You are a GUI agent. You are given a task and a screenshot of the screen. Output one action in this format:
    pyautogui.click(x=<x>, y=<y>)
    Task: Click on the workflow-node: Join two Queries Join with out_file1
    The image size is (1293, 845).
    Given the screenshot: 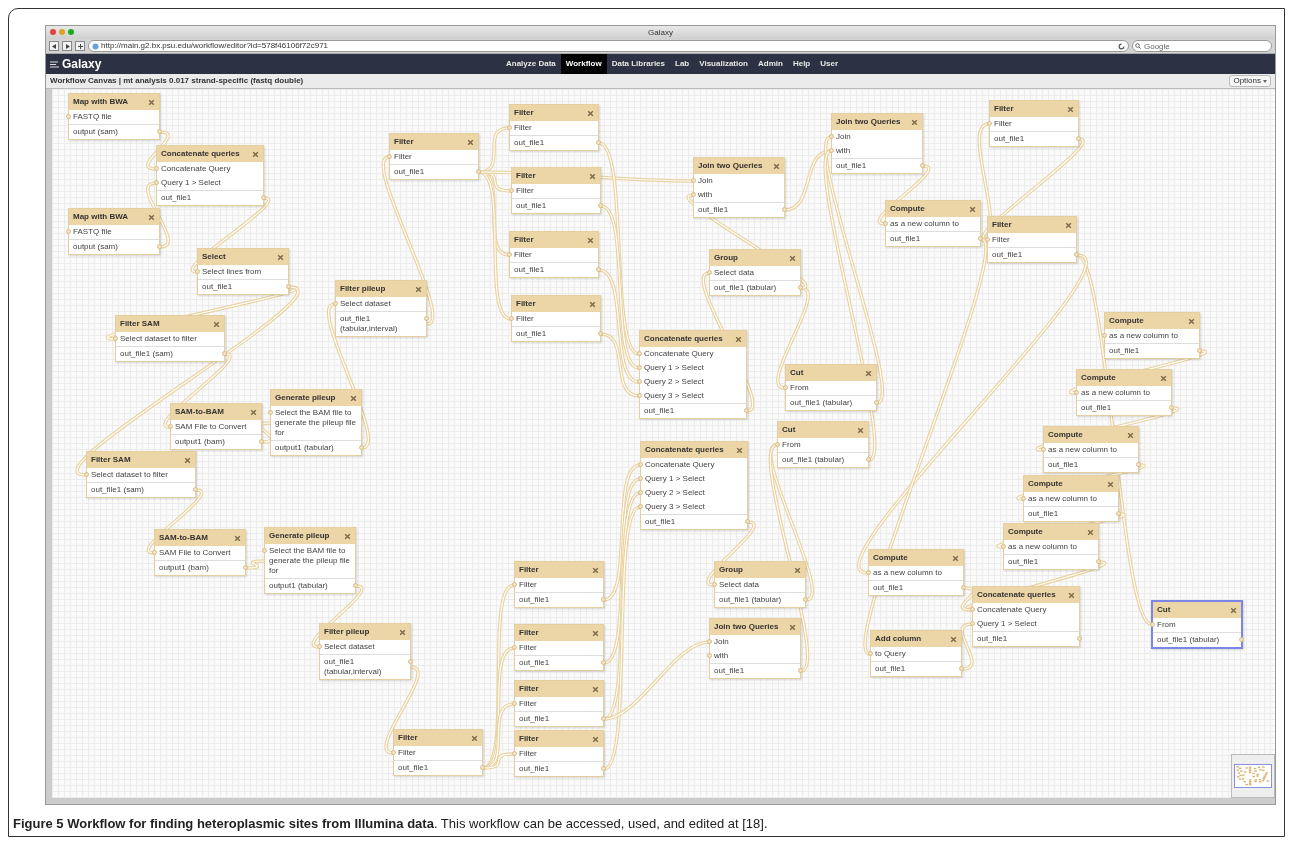 What is the action you would take?
    pyautogui.click(x=877, y=143)
    